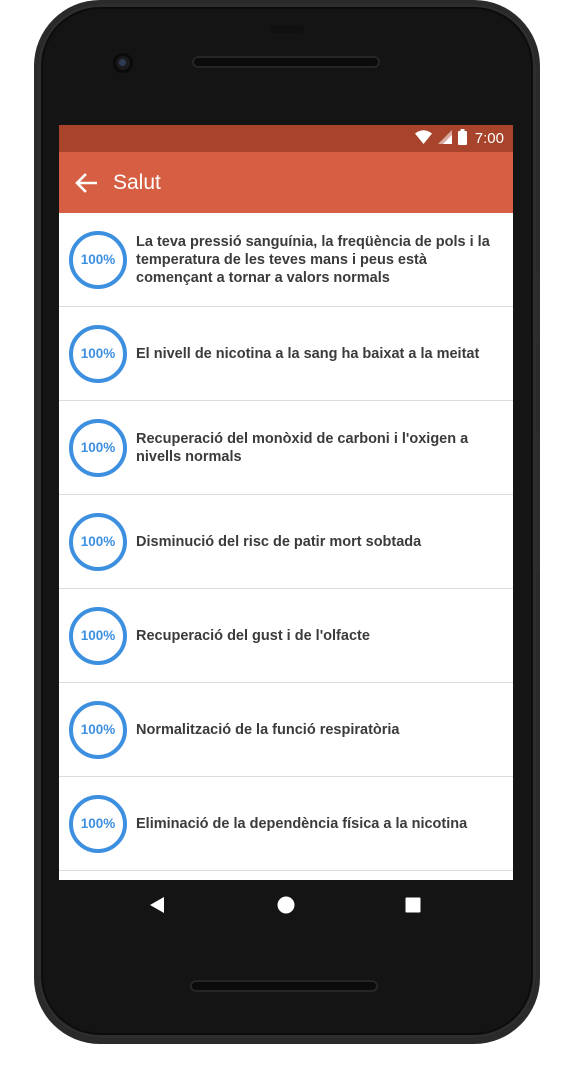 The image size is (576, 1066). Describe the element at coordinates (286, 138) in the screenshot. I see `status-bar: 7:00` at that location.